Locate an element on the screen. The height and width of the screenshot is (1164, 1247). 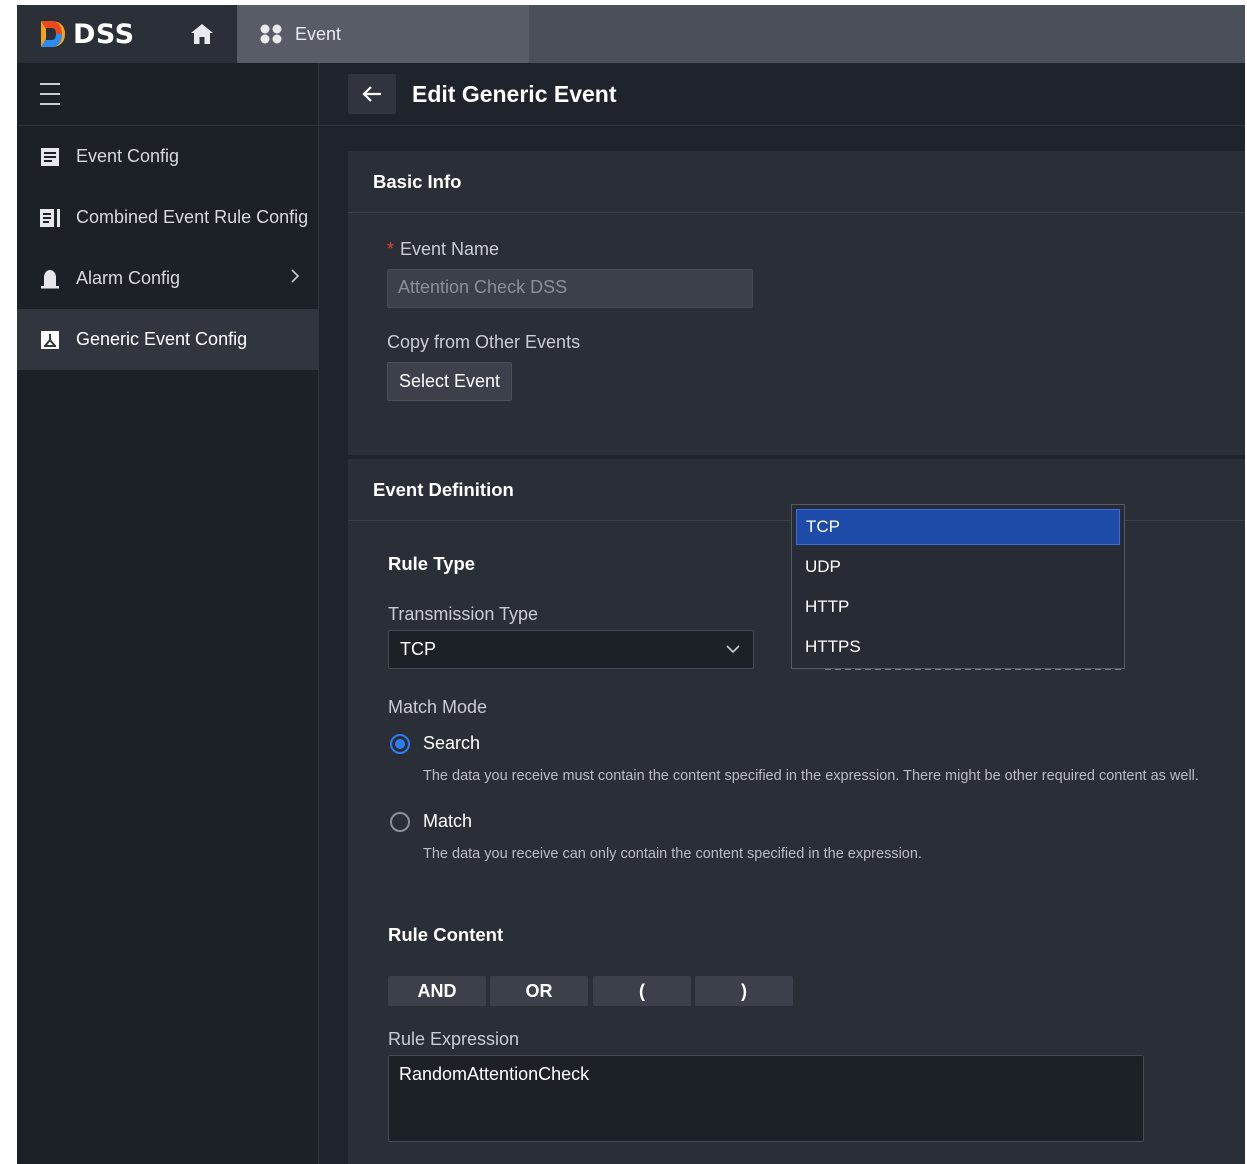
home-button is located at coordinates (202, 34).